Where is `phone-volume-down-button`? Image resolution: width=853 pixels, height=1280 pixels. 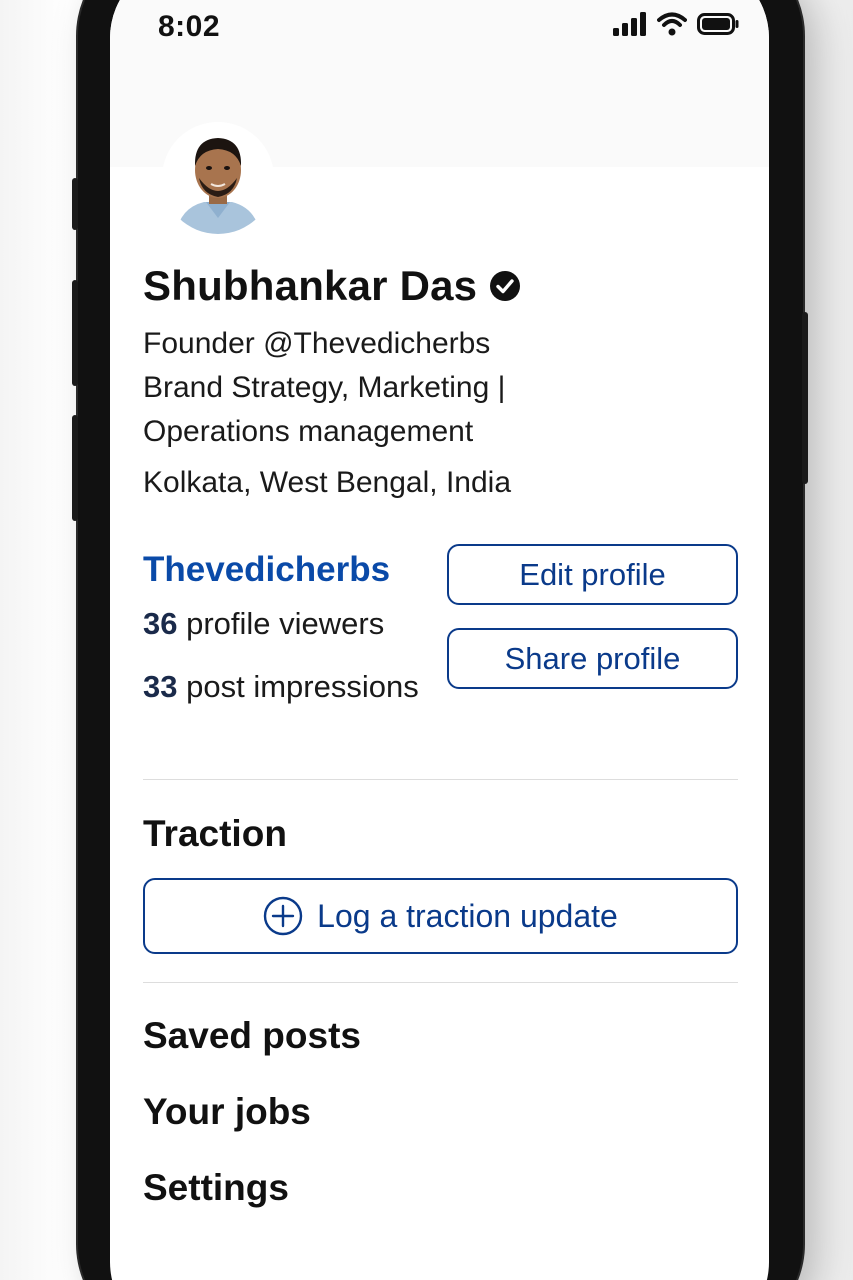 phone-volume-down-button is located at coordinates (75, 468).